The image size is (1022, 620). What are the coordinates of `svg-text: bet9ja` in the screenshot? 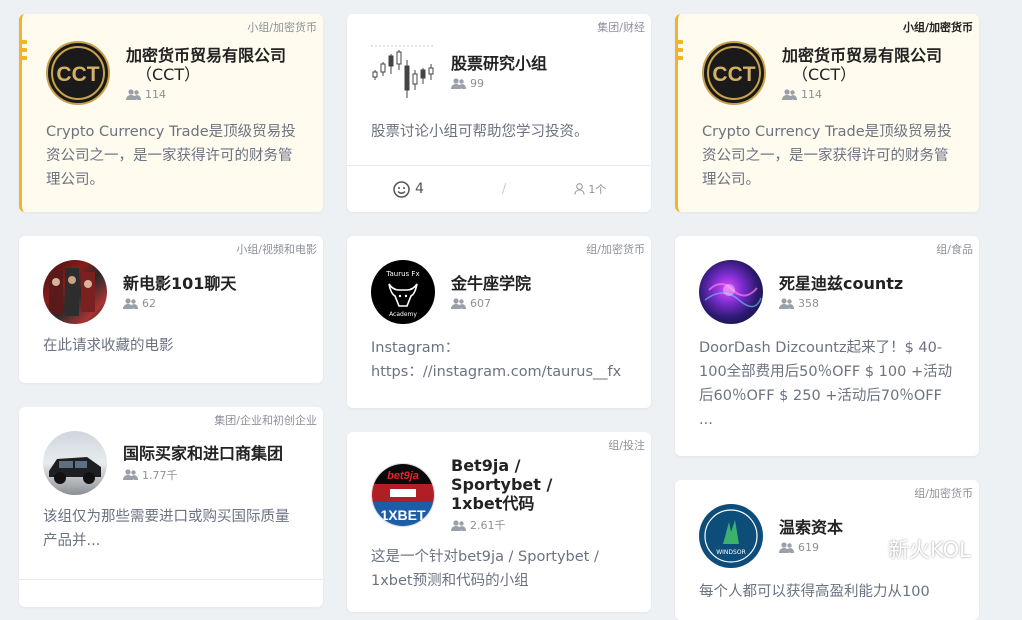 It's located at (403, 476).